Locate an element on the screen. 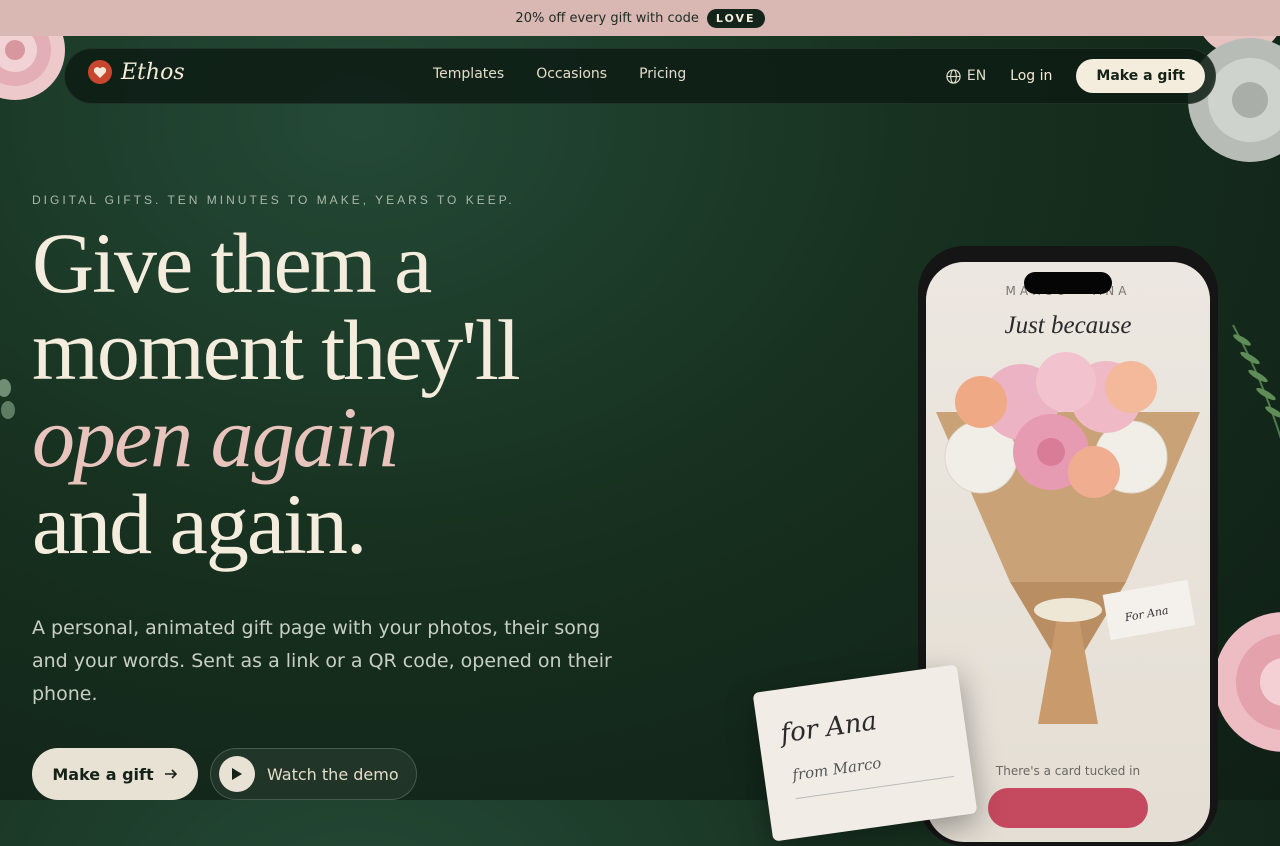  note-sender: from Marco is located at coordinates (837, 769).